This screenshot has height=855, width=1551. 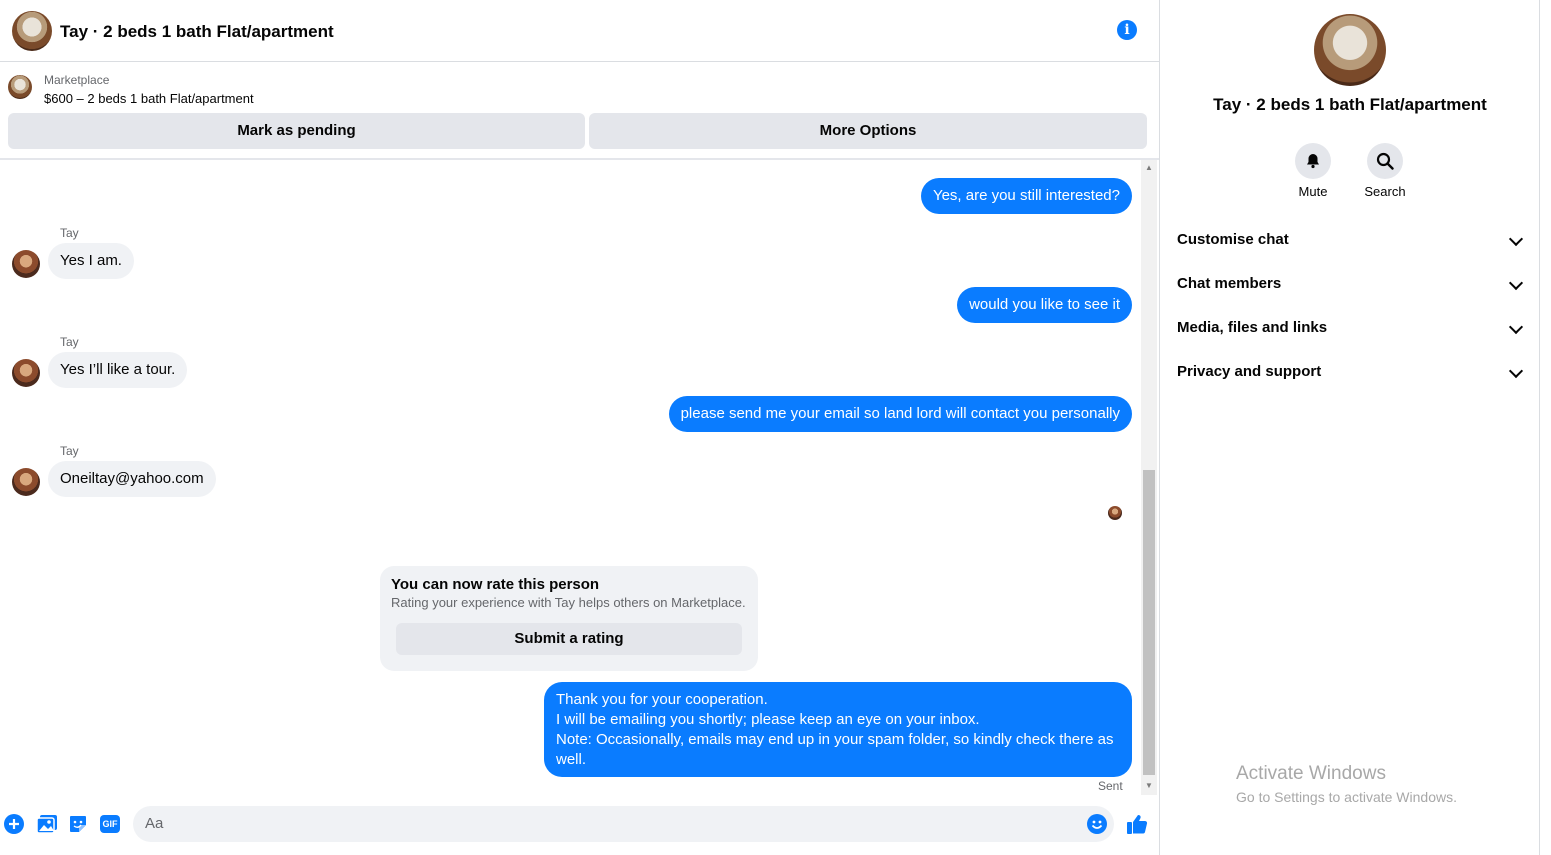 What do you see at coordinates (1149, 622) in the screenshot?
I see `scrollbar-thumb` at bounding box center [1149, 622].